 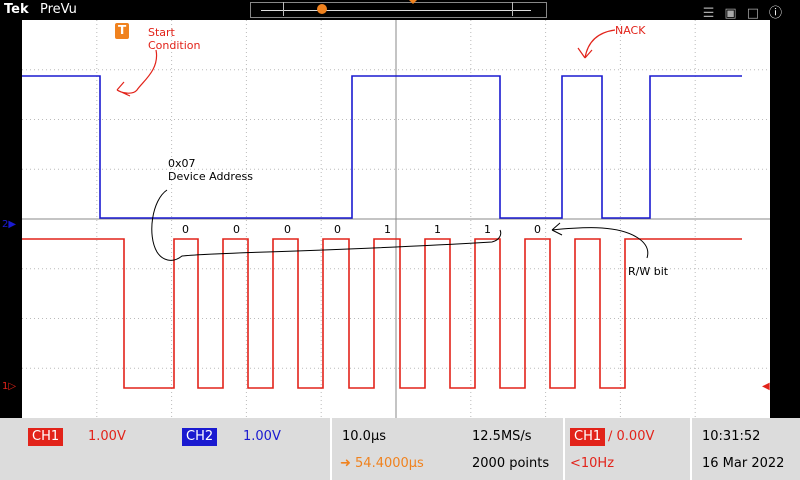 What do you see at coordinates (262, 436) in the screenshot?
I see `ch2-scale: 1.00V` at bounding box center [262, 436].